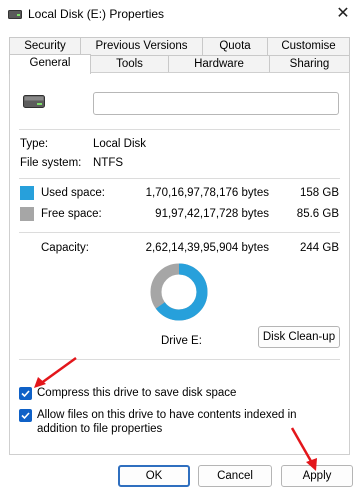 This screenshot has height=494, width=359. I want to click on free-space-label: Free space:, so click(71, 214).